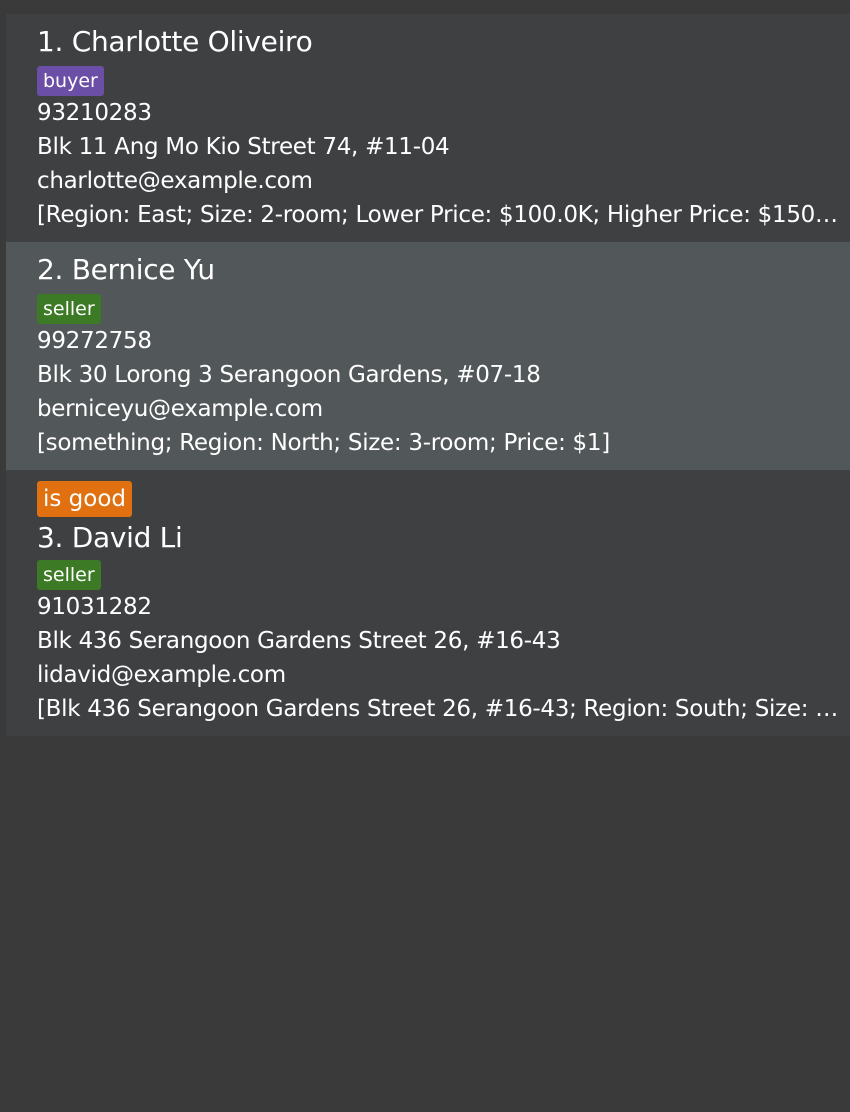 This screenshot has height=1112, width=850. Describe the element at coordinates (70, 81) in the screenshot. I see `tag-buyer: buyer` at that location.